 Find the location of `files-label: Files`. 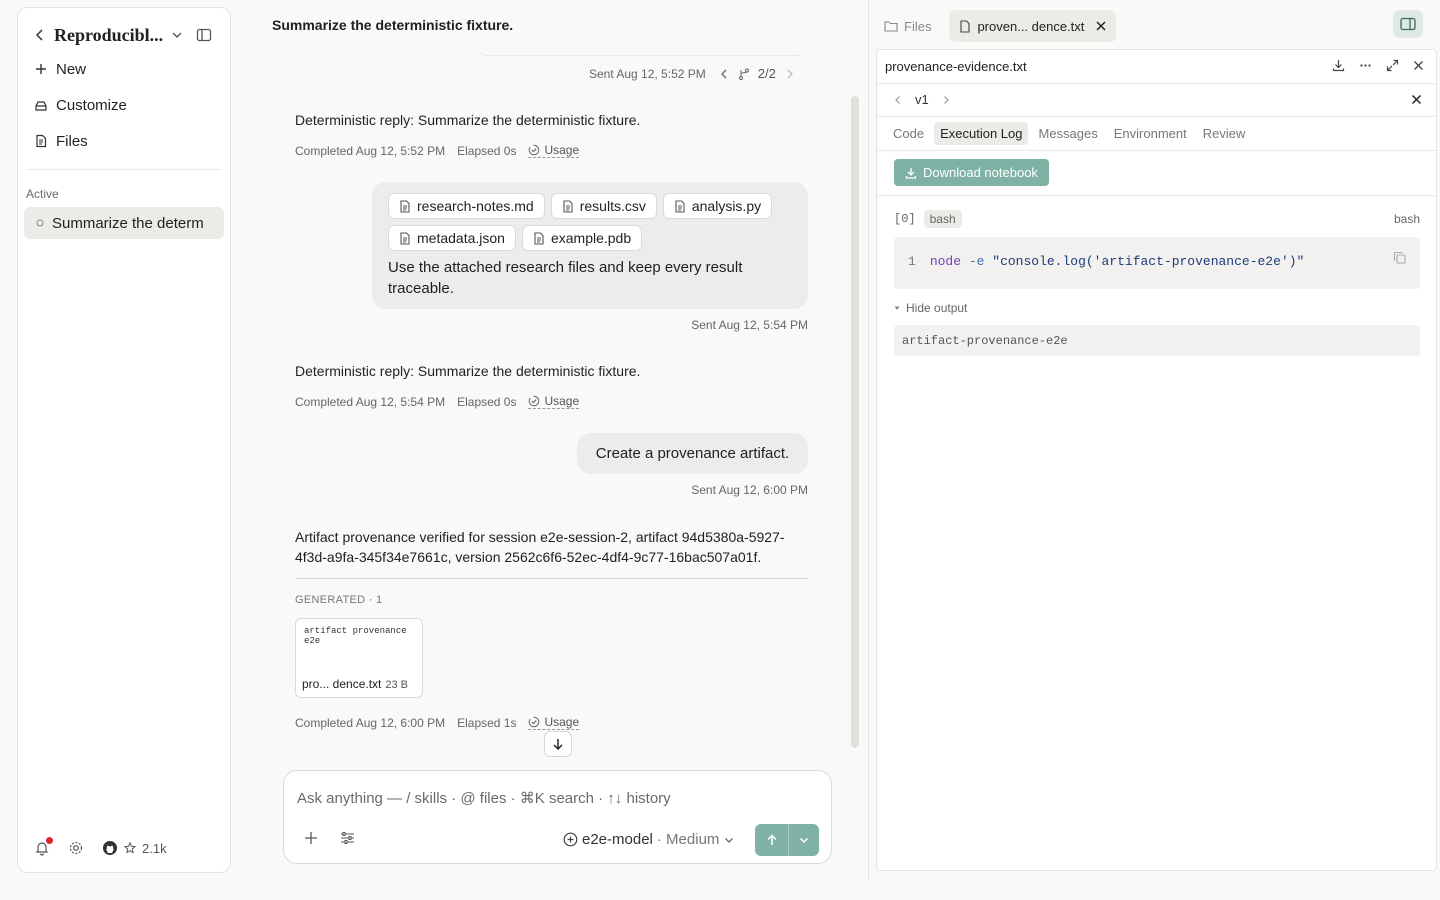

files-label: Files is located at coordinates (72, 141).